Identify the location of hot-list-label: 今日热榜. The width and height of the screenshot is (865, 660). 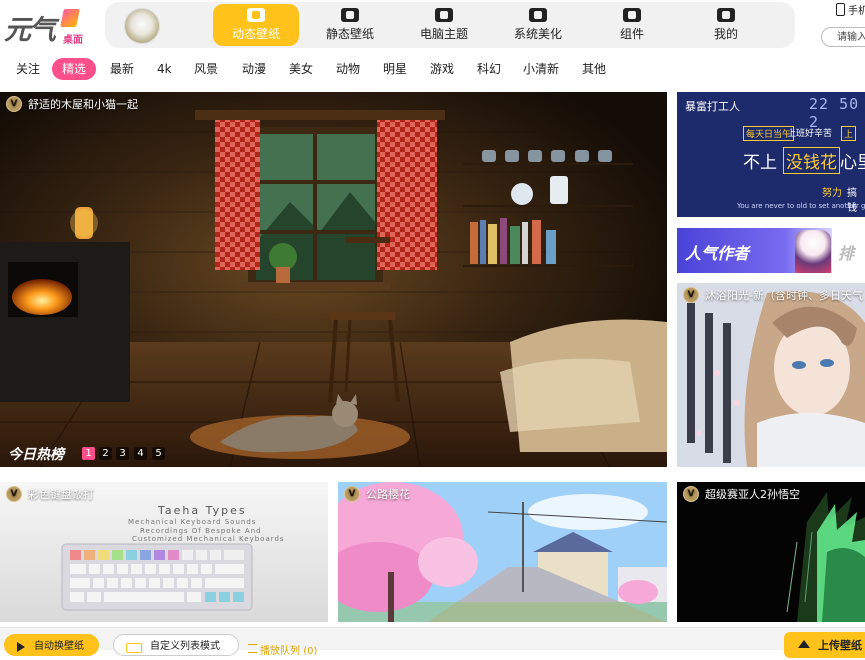
(36, 455).